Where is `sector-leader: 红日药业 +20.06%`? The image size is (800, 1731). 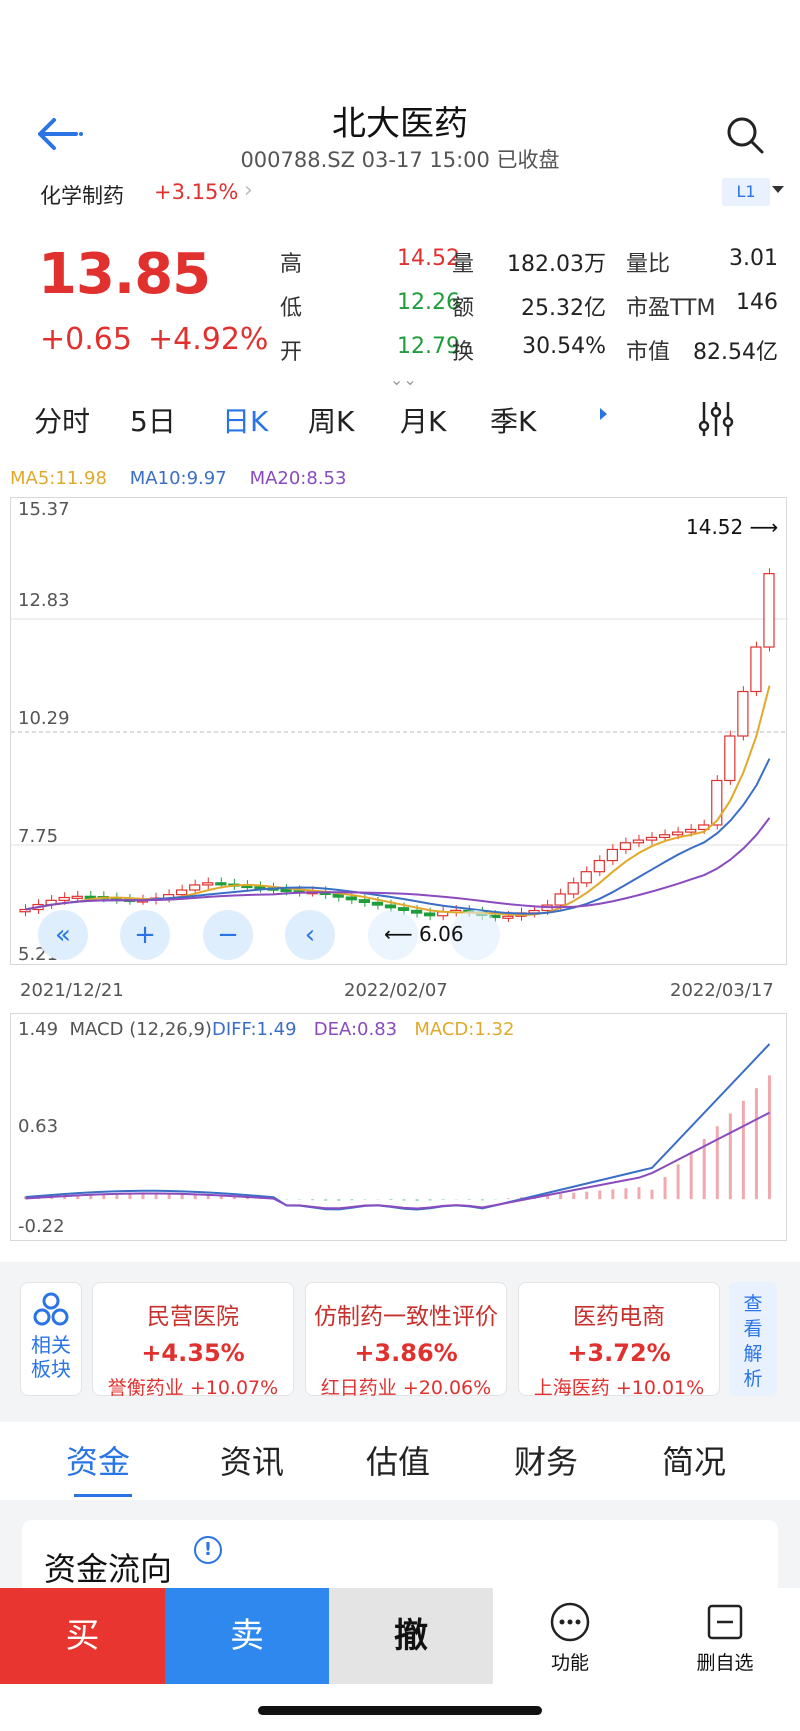 sector-leader: 红日药业 +20.06% is located at coordinates (406, 1388).